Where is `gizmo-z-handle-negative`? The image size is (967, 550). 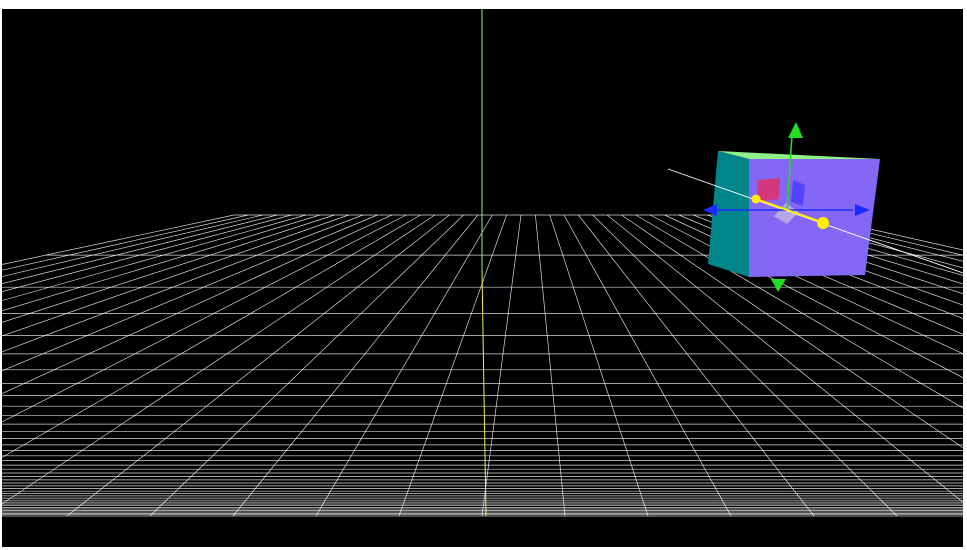
gizmo-z-handle-negative is located at coordinates (756, 199).